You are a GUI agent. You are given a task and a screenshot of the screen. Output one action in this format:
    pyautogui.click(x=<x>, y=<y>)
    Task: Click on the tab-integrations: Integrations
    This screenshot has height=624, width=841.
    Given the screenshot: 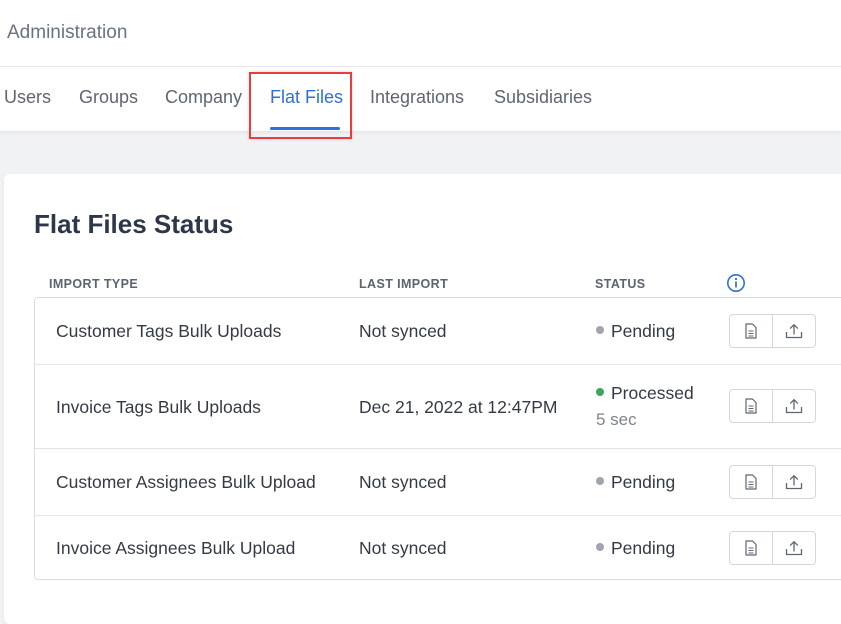 What is the action you would take?
    pyautogui.click(x=417, y=97)
    